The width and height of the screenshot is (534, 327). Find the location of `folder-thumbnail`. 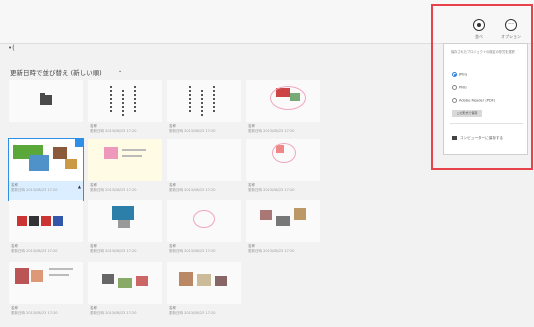

folder-thumbnail is located at coordinates (46, 101).